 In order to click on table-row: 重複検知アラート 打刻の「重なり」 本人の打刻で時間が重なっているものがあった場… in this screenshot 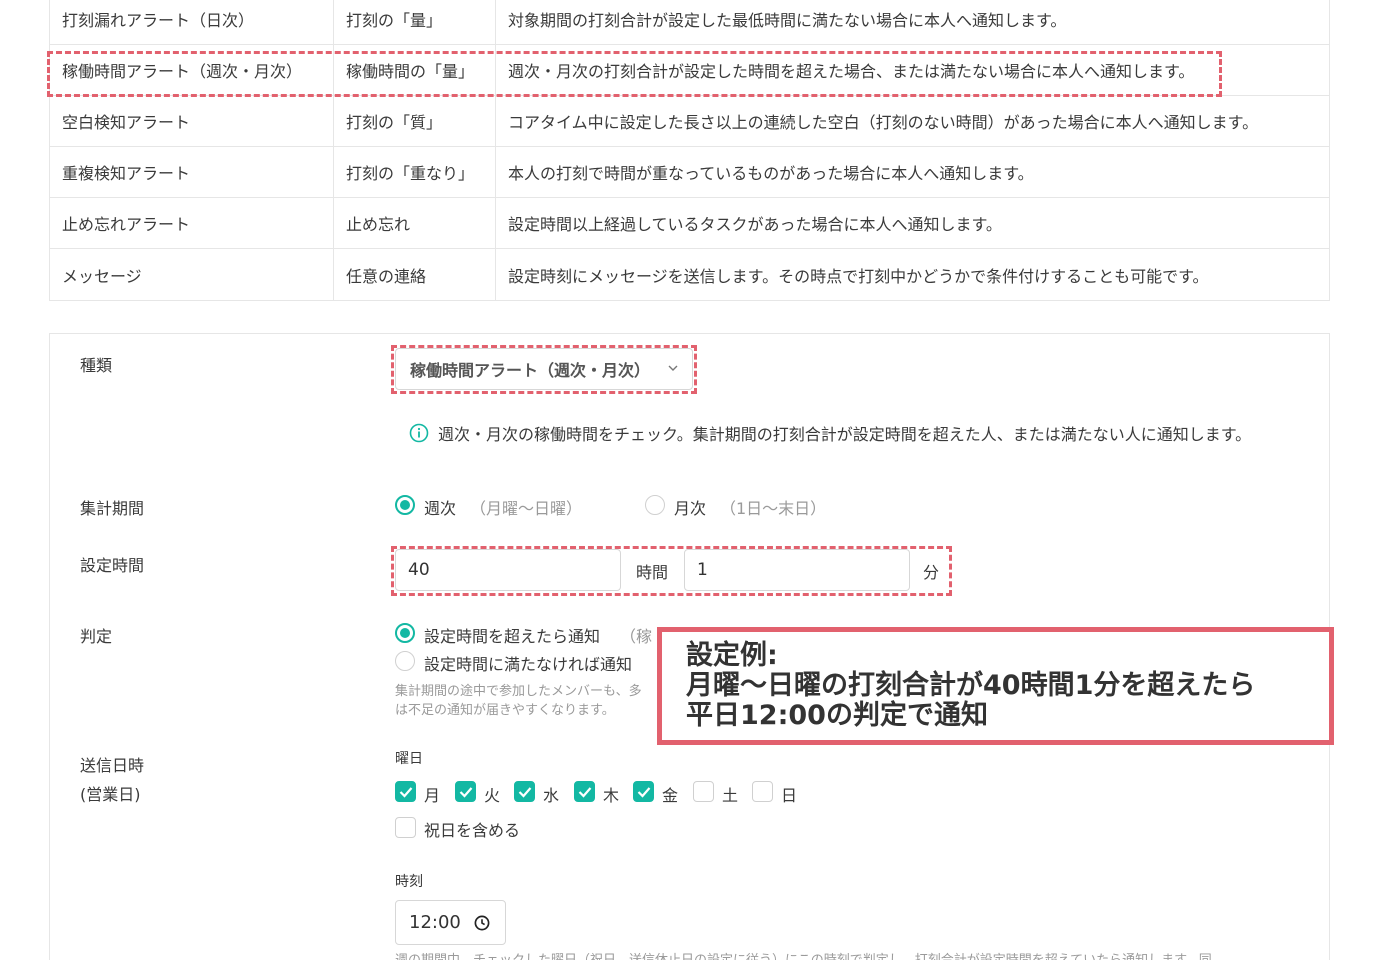, I will do `click(689, 172)`.